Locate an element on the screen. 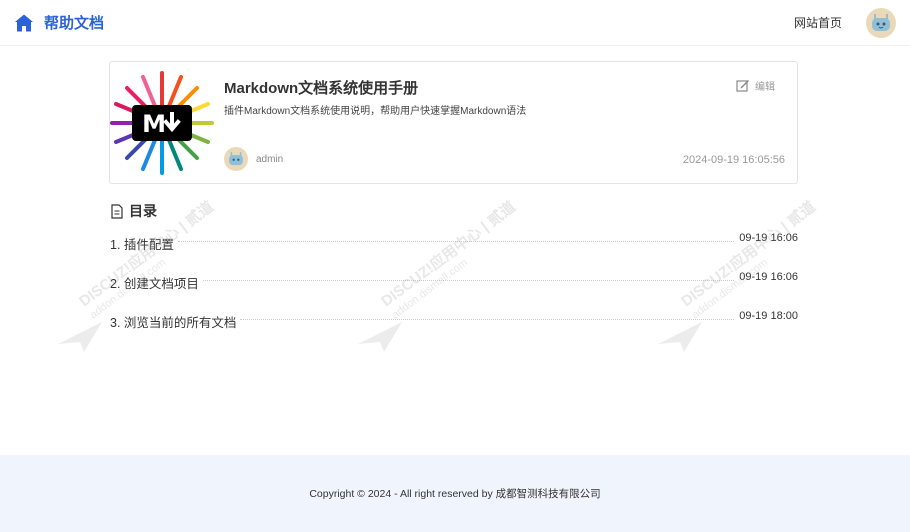 Image resolution: width=910 pixels, height=532 pixels. toc-item-title: 1. 插件配置 is located at coordinates (144, 243).